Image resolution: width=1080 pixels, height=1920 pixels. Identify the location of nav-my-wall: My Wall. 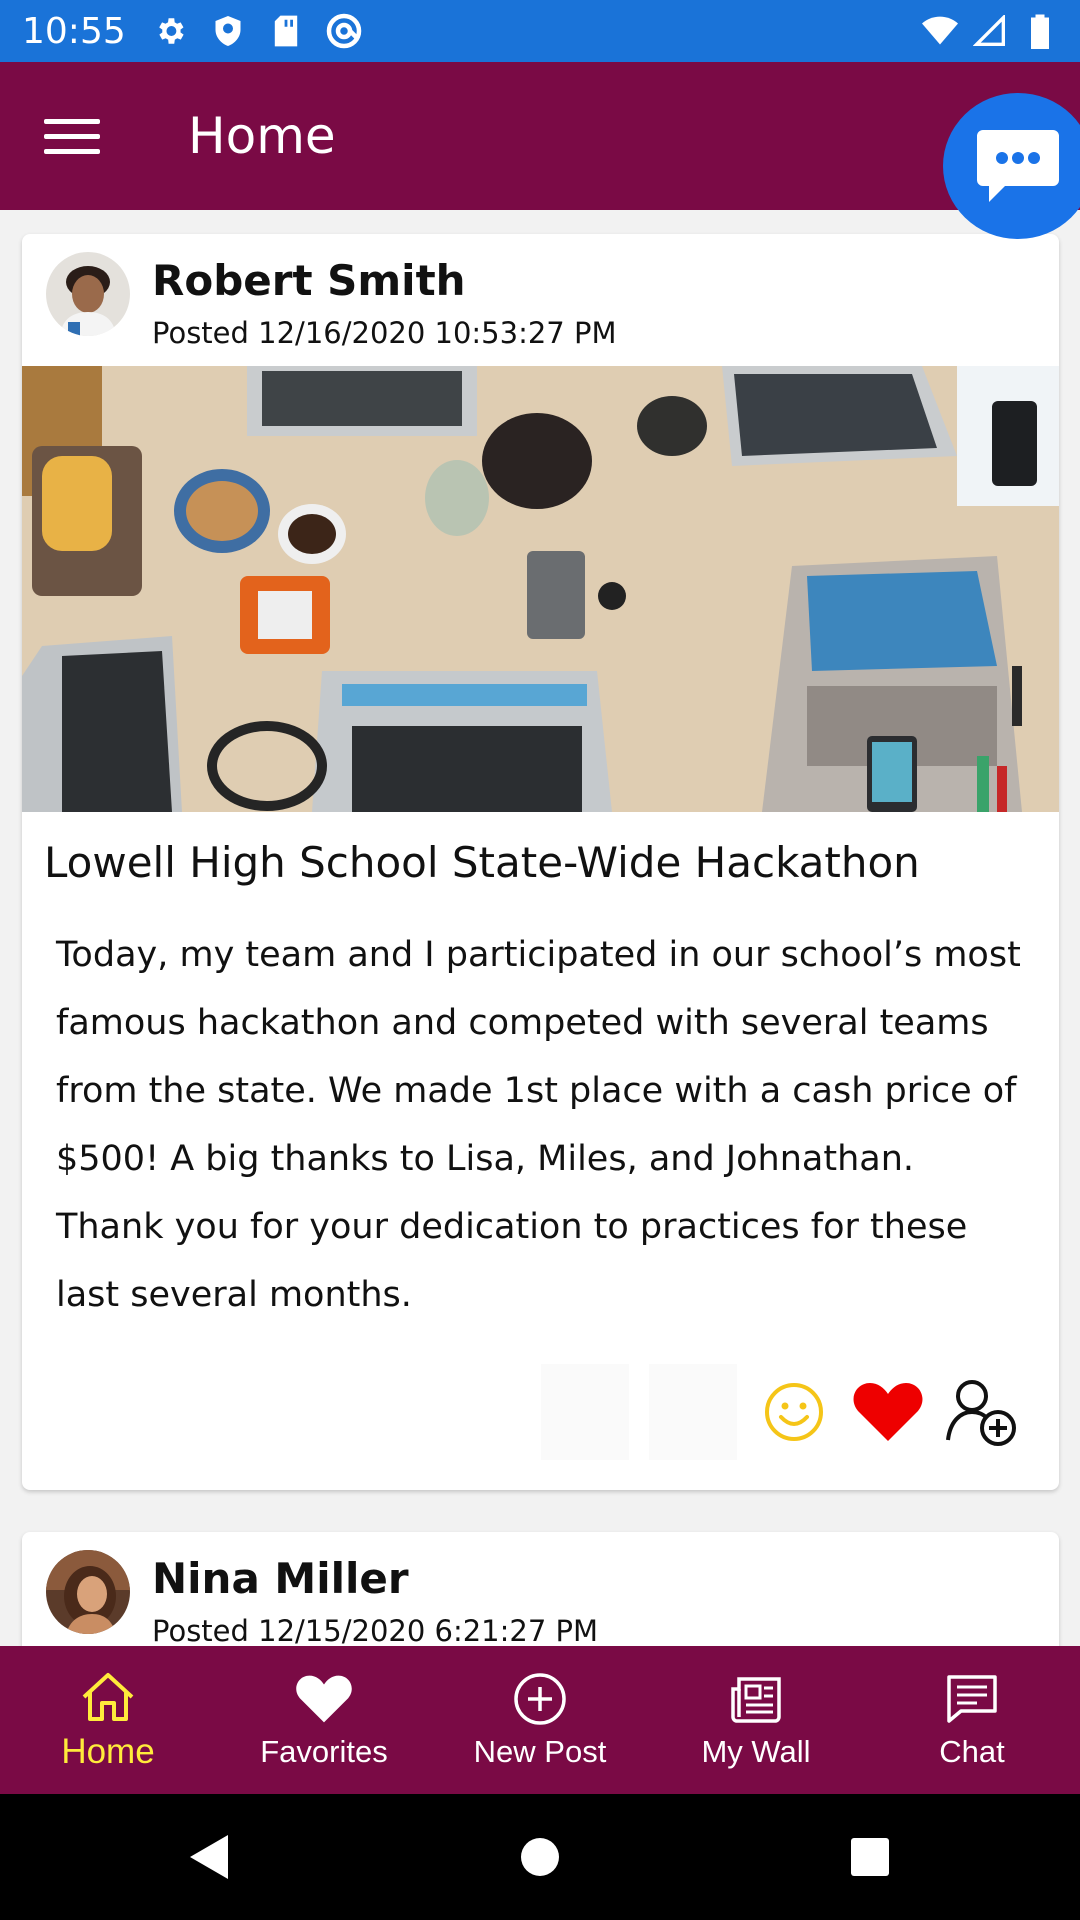
(756, 1720).